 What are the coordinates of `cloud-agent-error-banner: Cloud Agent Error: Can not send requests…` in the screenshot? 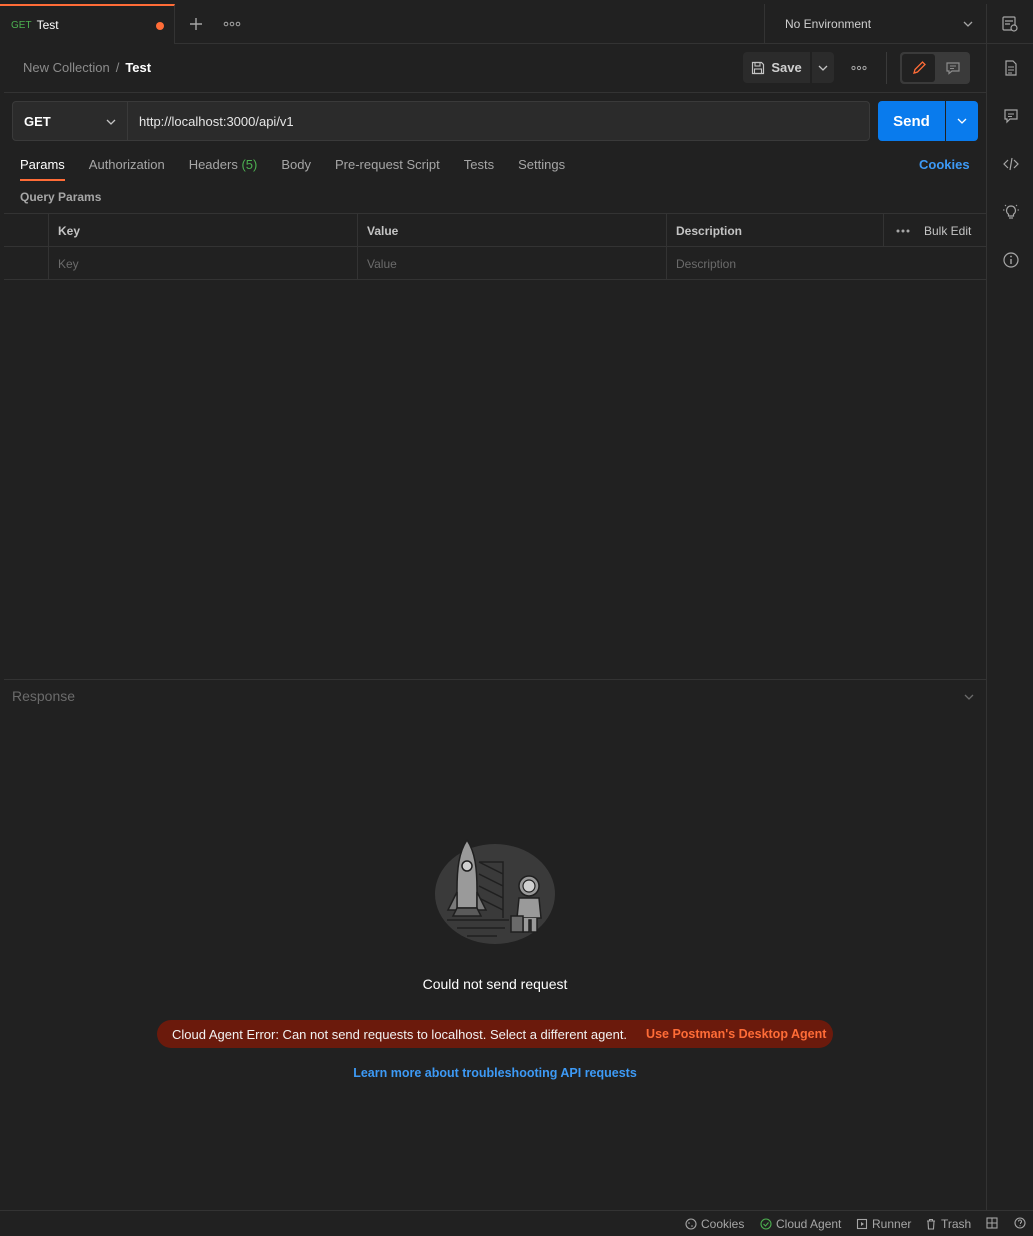 It's located at (495, 1034).